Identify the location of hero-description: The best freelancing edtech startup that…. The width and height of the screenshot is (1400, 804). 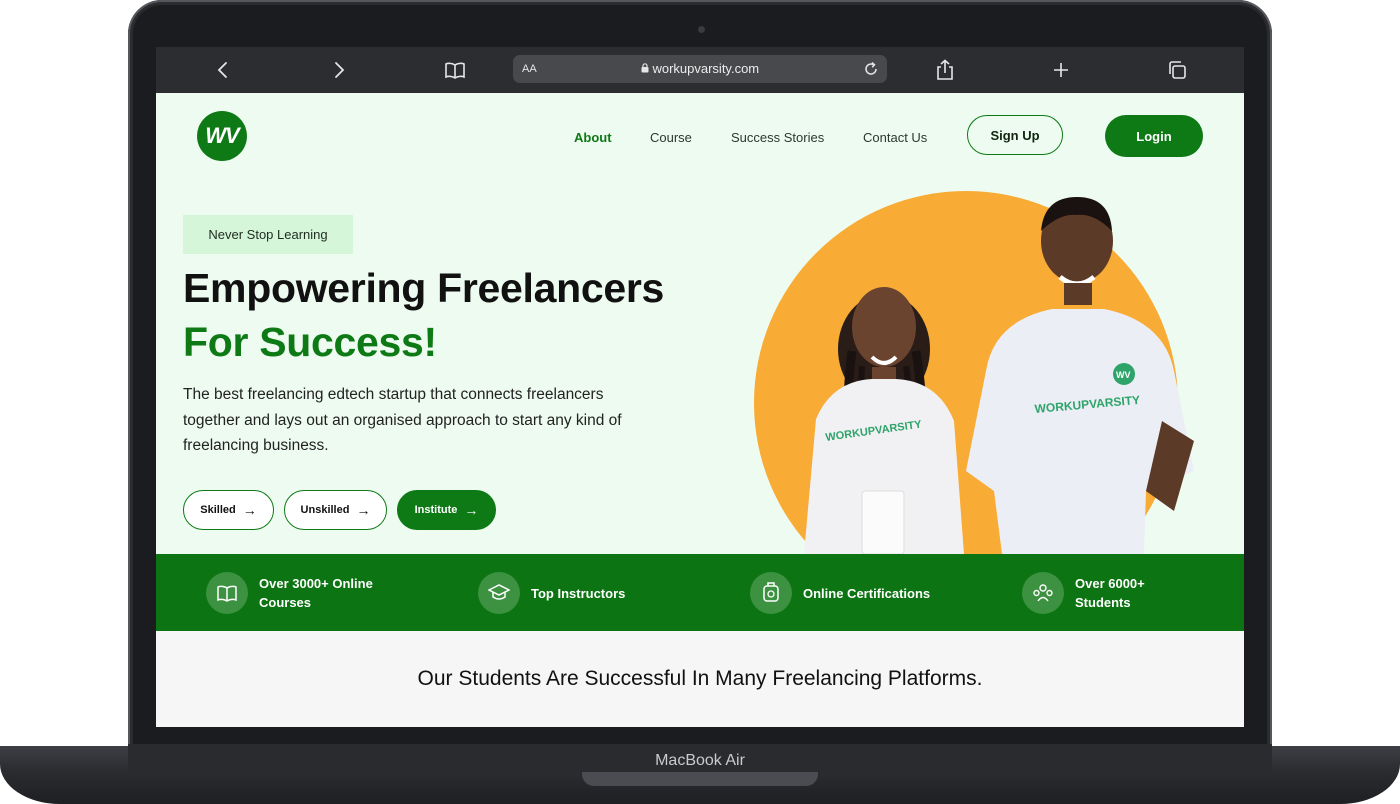
(402, 420).